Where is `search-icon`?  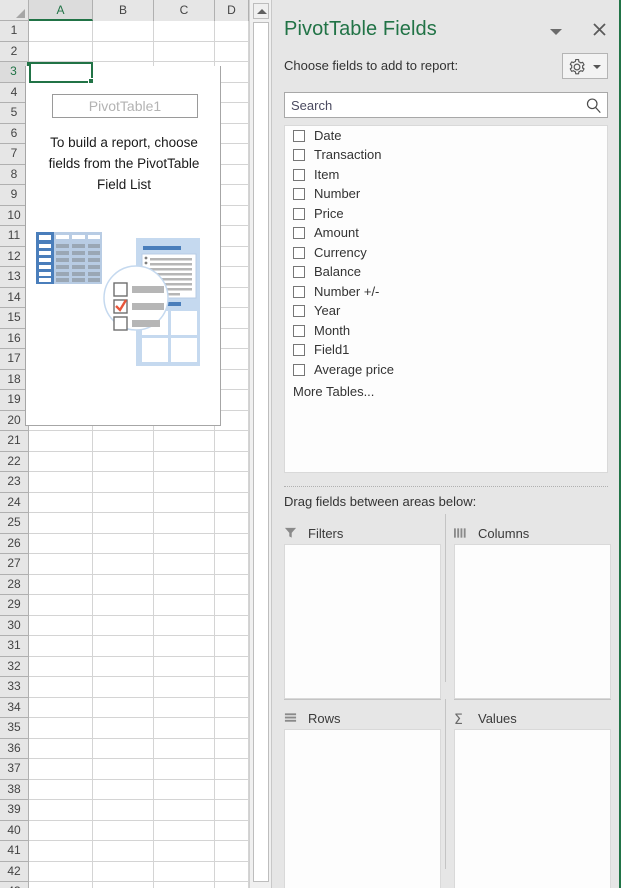
search-icon is located at coordinates (593, 108).